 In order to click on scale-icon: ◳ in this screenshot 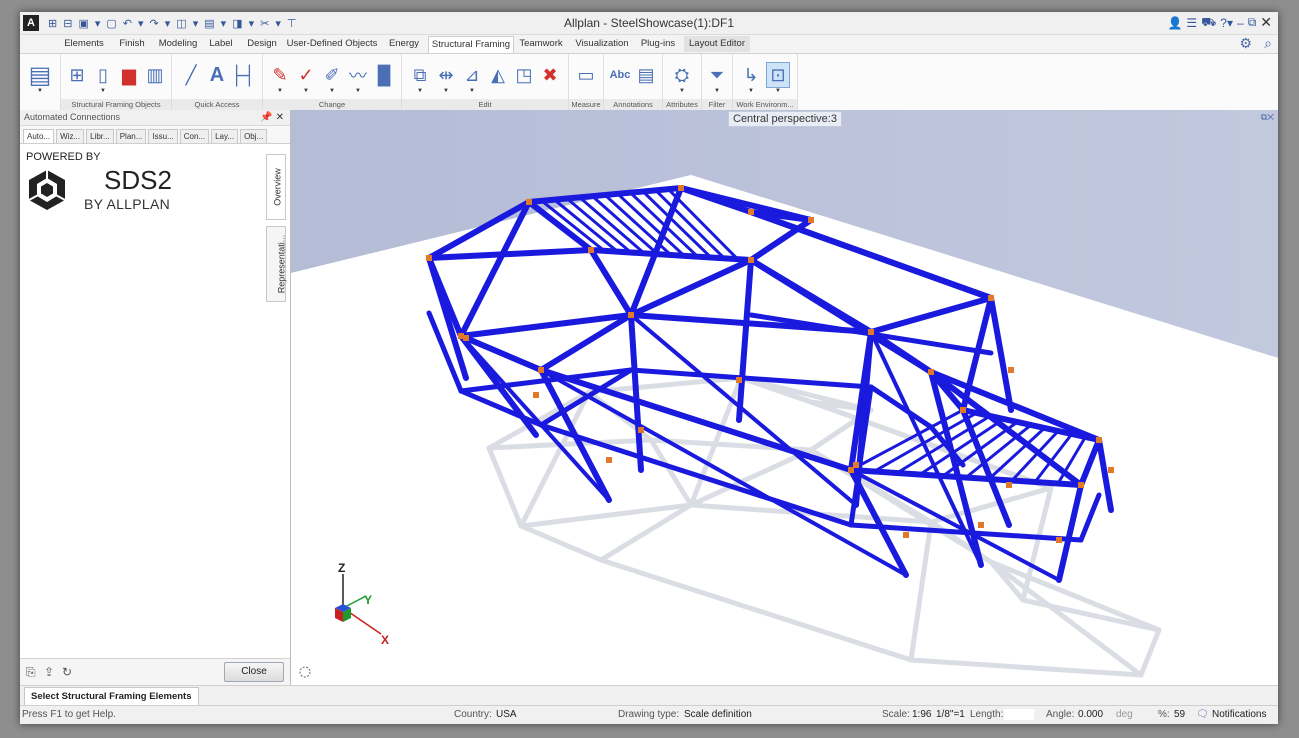, I will do `click(524, 75)`.